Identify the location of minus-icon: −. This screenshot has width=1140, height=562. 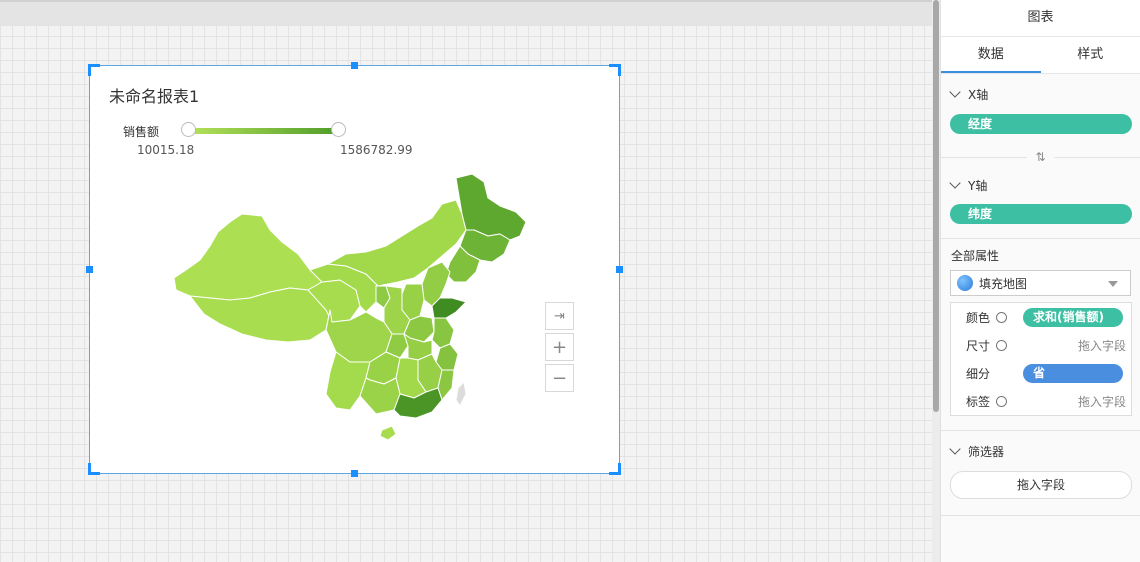
(559, 378).